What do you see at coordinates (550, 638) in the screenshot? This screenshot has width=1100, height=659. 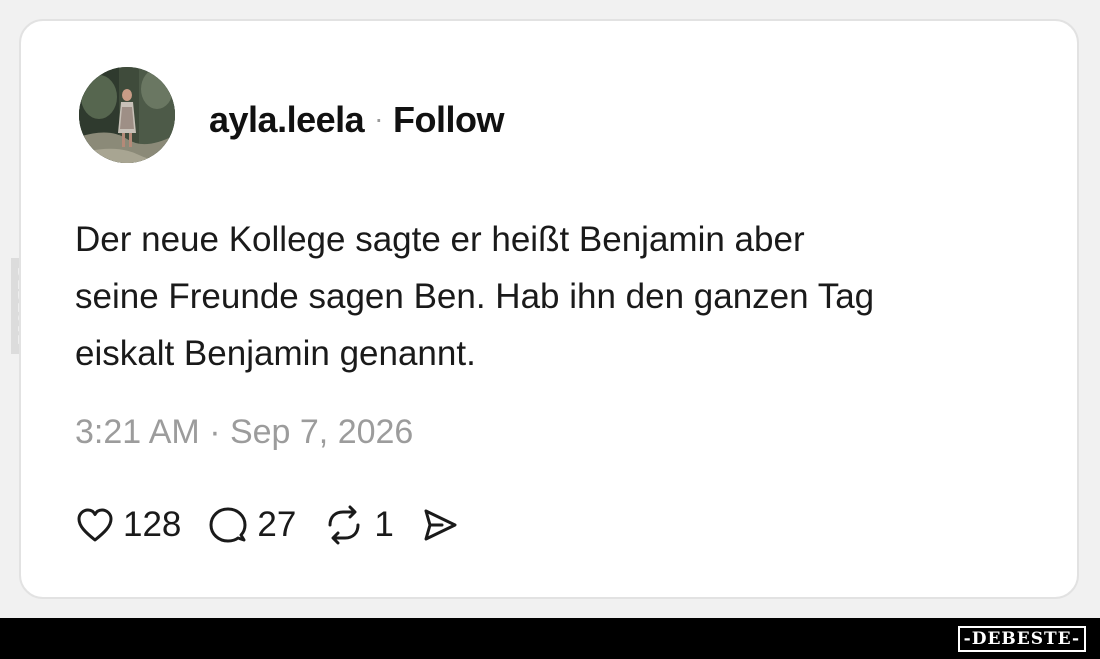 I see `watermark-footer: -DEBESTE-` at bounding box center [550, 638].